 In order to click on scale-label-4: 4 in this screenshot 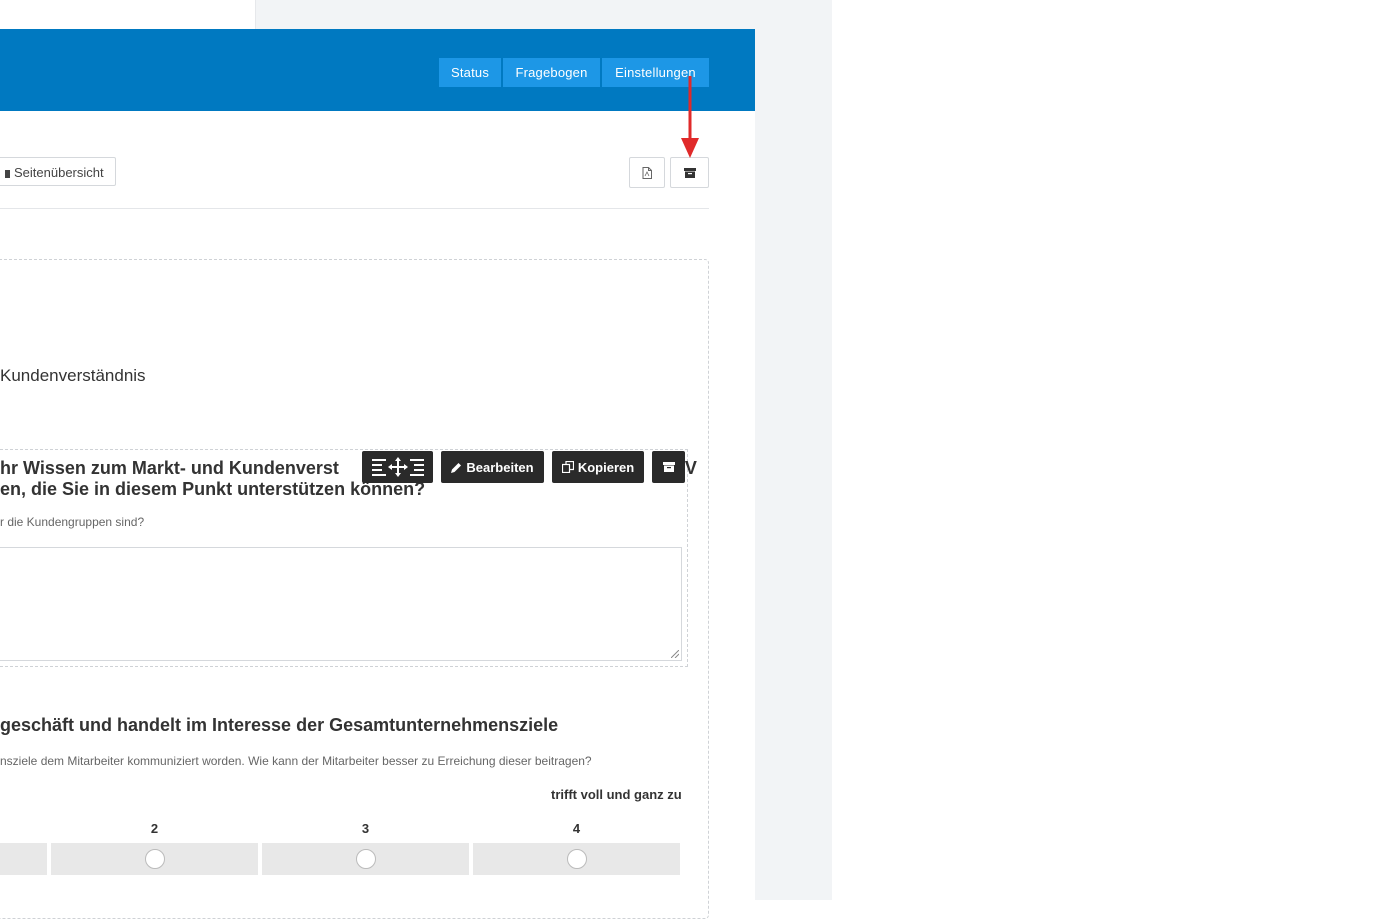, I will do `click(576, 828)`.